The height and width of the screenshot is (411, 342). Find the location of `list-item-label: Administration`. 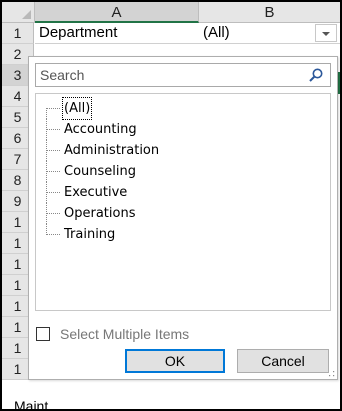

list-item-label: Administration is located at coordinates (112, 150).